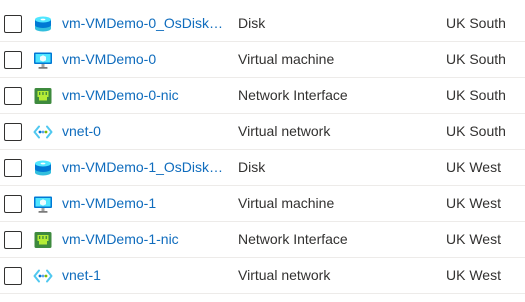 Image resolution: width=525 pixels, height=302 pixels. Describe the element at coordinates (109, 203) in the screenshot. I see `resource-name-link: vm-VMDemo-1` at that location.